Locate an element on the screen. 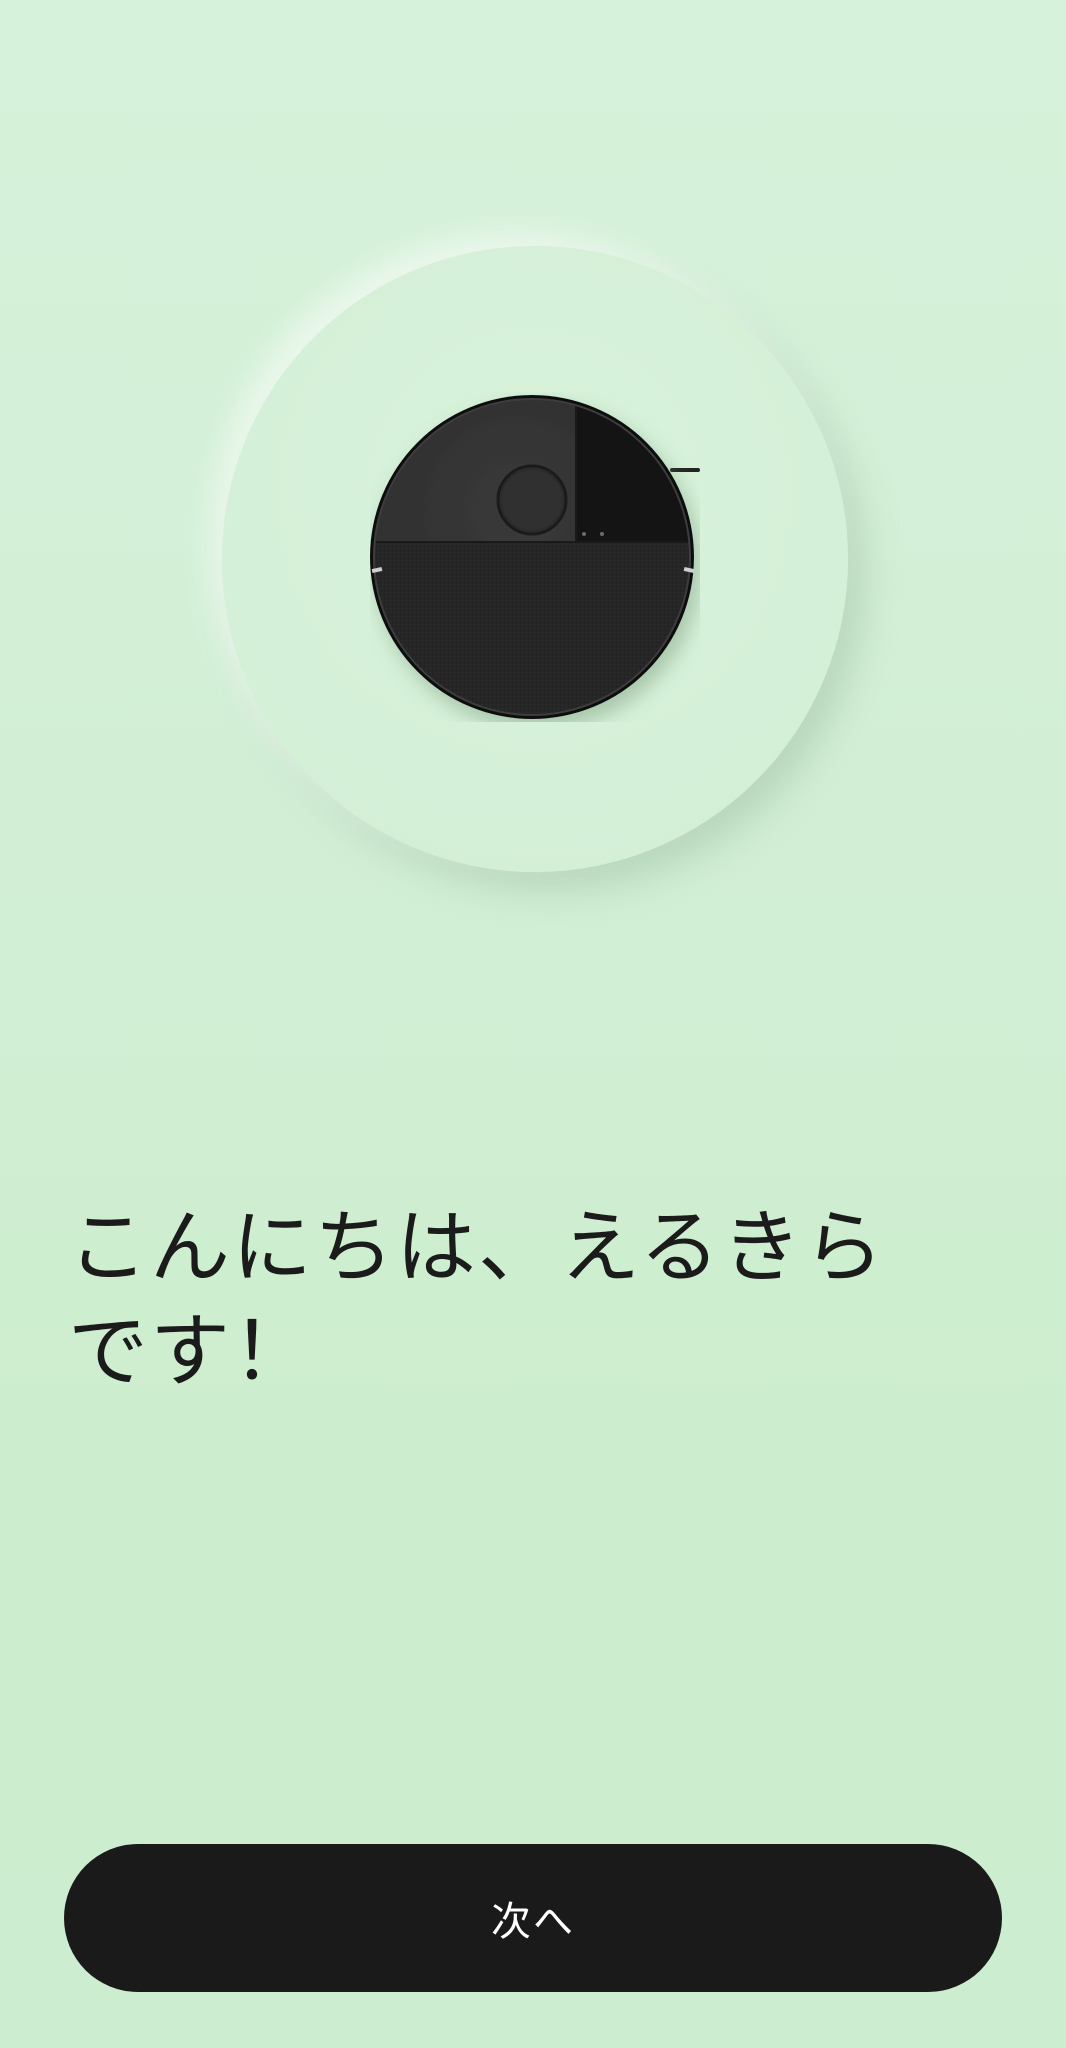 The width and height of the screenshot is (1066, 2048). robot-vacuum-icon is located at coordinates (535, 557).